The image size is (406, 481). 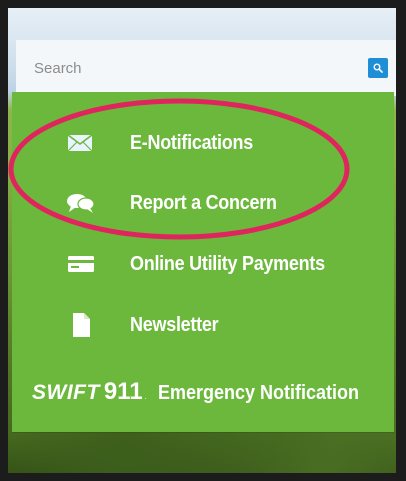 What do you see at coordinates (174, 324) in the screenshot?
I see `menu-item-label: Newsletter` at bounding box center [174, 324].